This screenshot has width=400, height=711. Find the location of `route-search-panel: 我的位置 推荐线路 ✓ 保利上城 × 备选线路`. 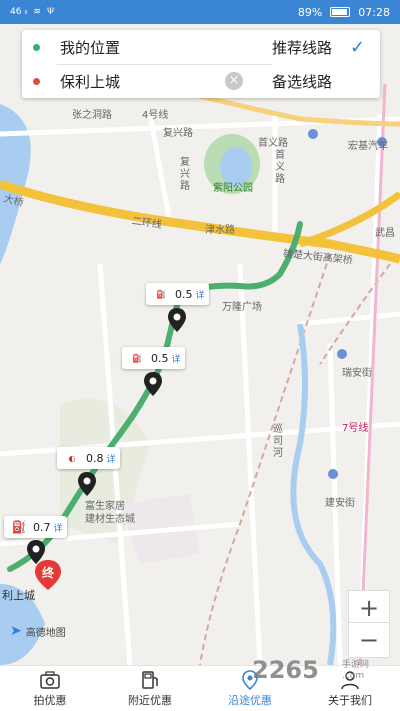

route-search-panel: 我的位置 推荐线路 ✓ 保利上城 × 备选线路 is located at coordinates (201, 64).